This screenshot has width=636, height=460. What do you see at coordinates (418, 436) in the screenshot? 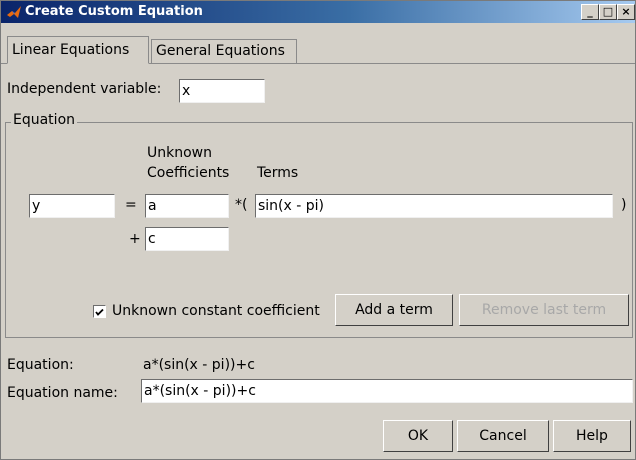
I see `ok-button: OK` at bounding box center [418, 436].